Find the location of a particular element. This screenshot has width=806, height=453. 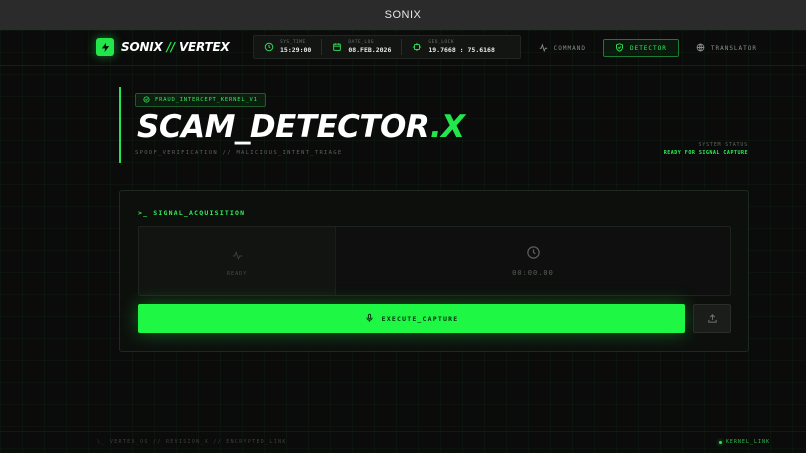

stat-value: 08.FEB.2026 is located at coordinates (370, 49).